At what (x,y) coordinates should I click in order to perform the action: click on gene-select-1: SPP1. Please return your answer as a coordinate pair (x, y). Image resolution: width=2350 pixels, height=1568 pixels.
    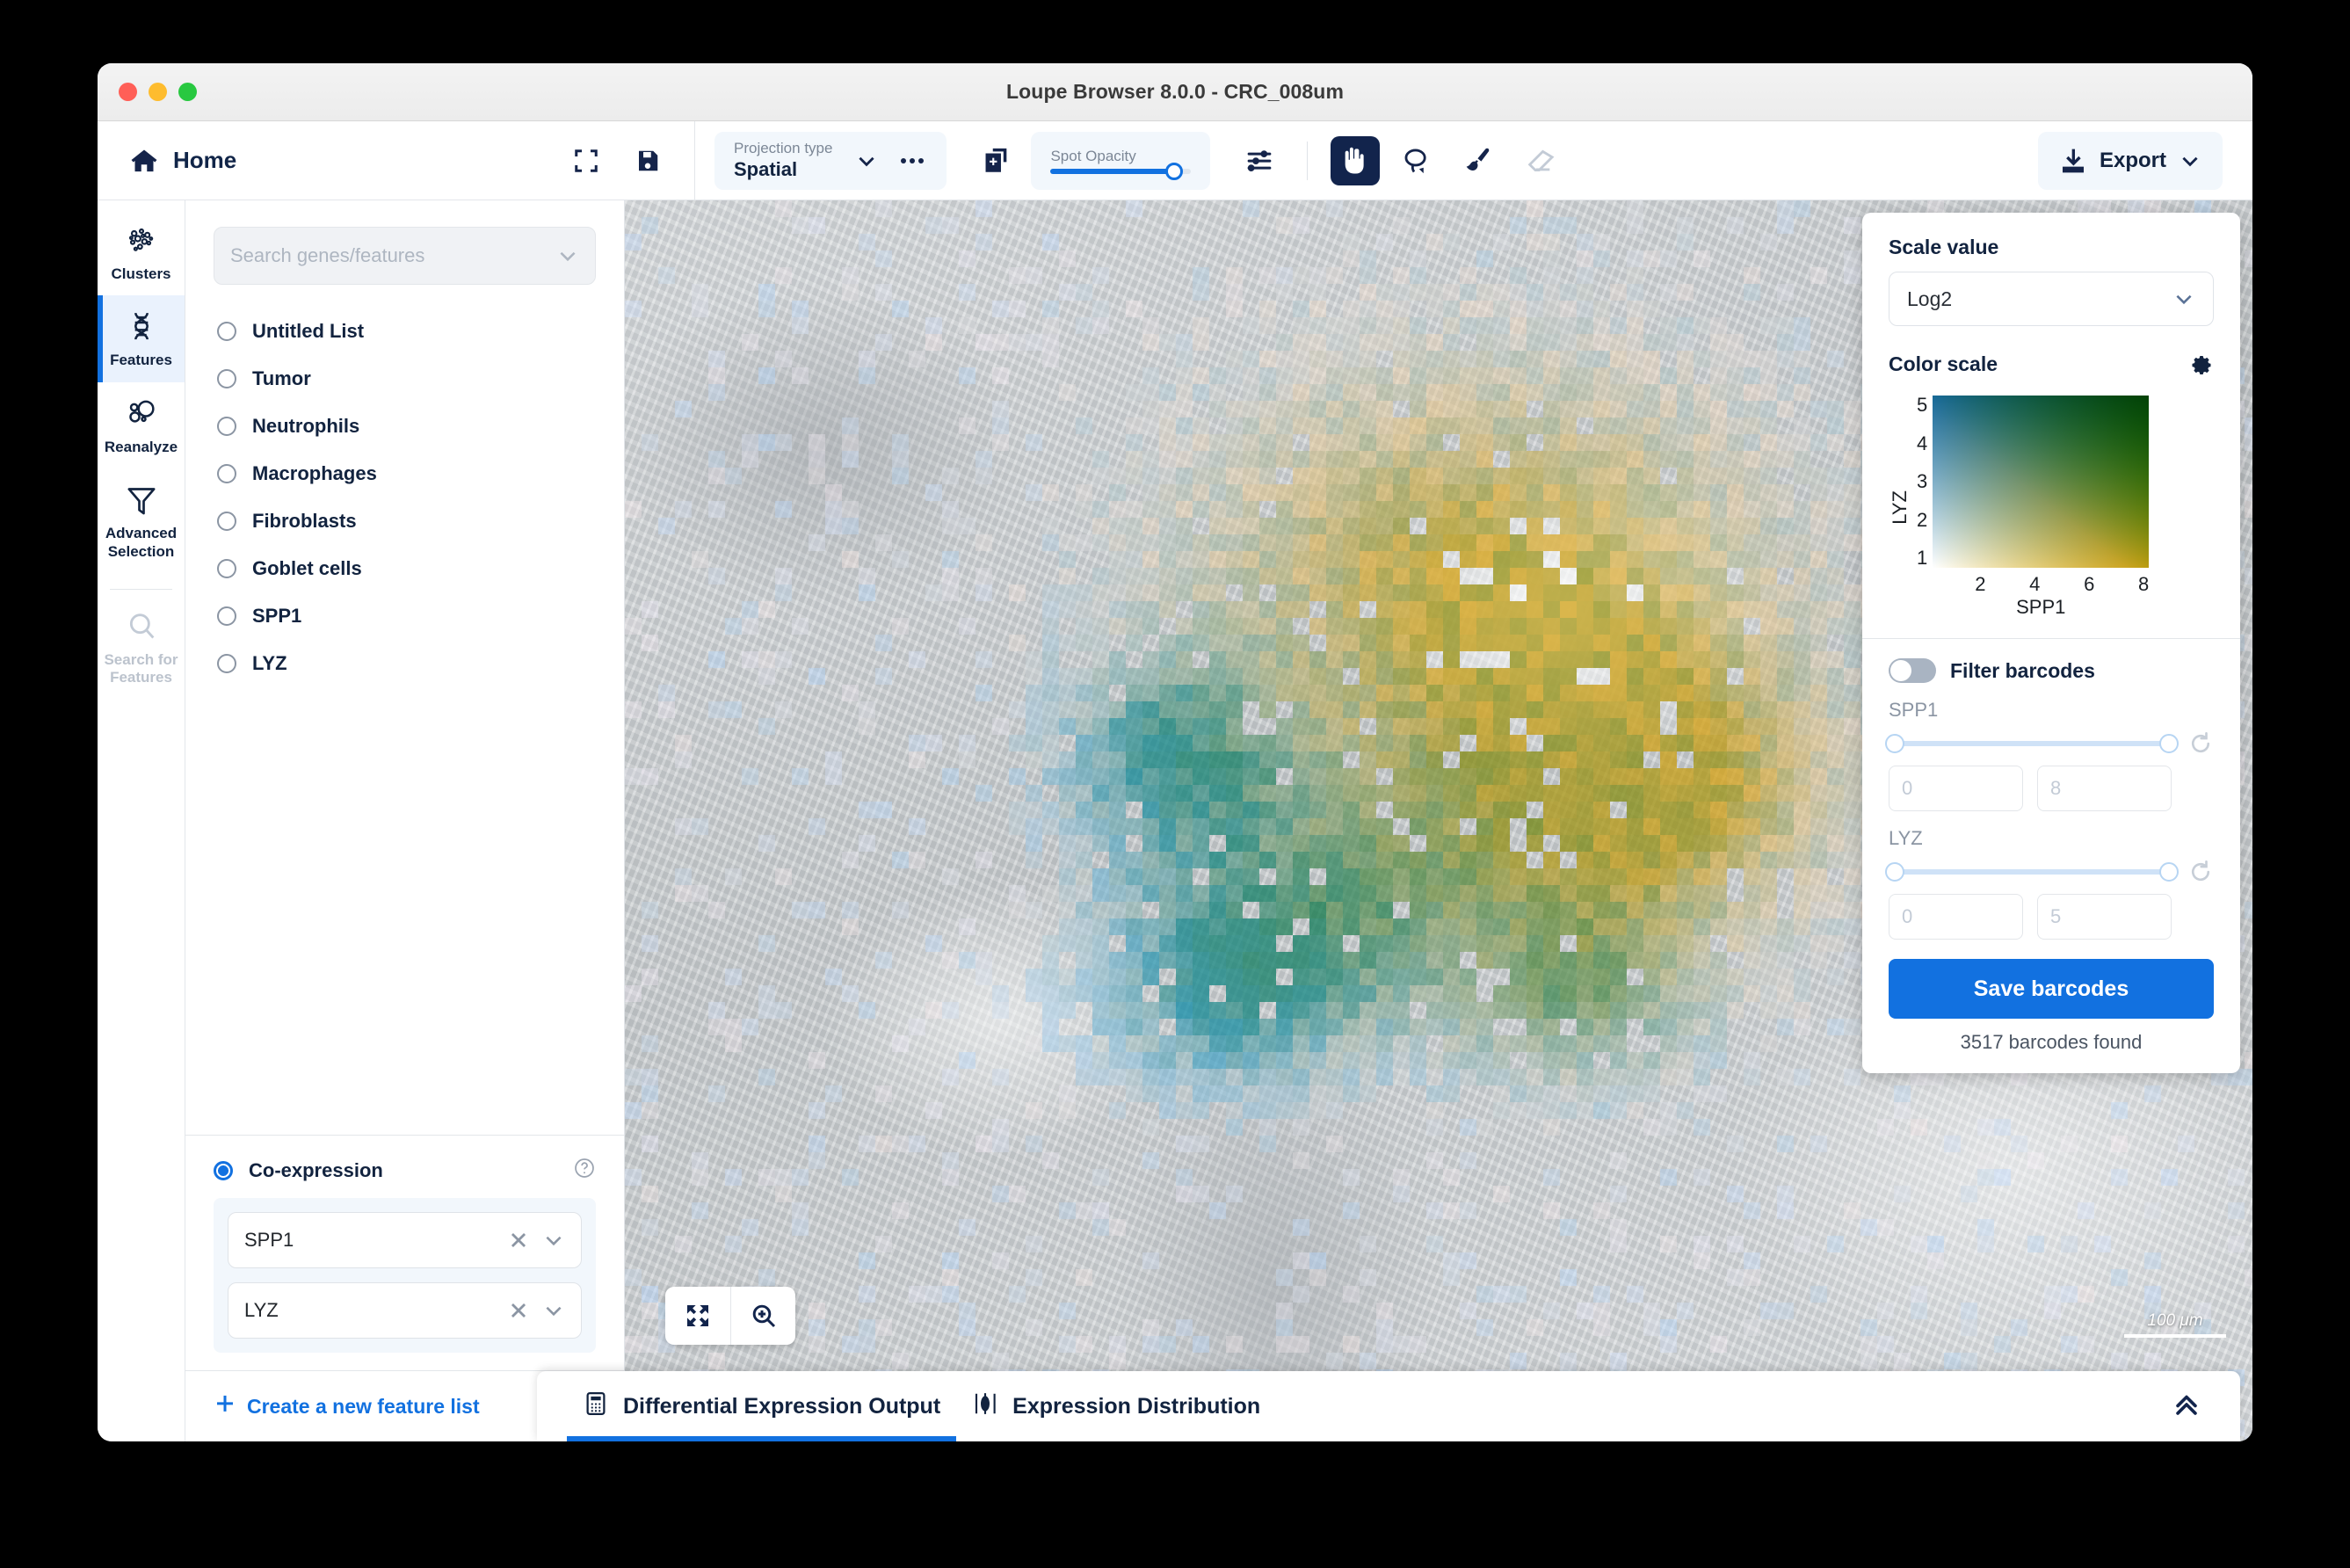
    Looking at the image, I should click on (405, 1240).